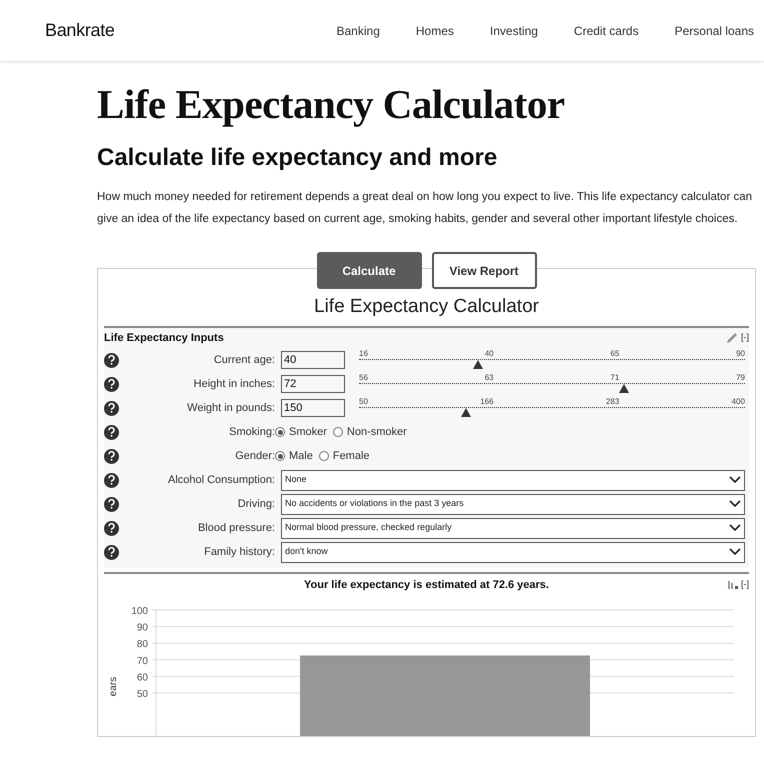  What do you see at coordinates (489, 377) in the screenshot?
I see `tick-label: 63` at bounding box center [489, 377].